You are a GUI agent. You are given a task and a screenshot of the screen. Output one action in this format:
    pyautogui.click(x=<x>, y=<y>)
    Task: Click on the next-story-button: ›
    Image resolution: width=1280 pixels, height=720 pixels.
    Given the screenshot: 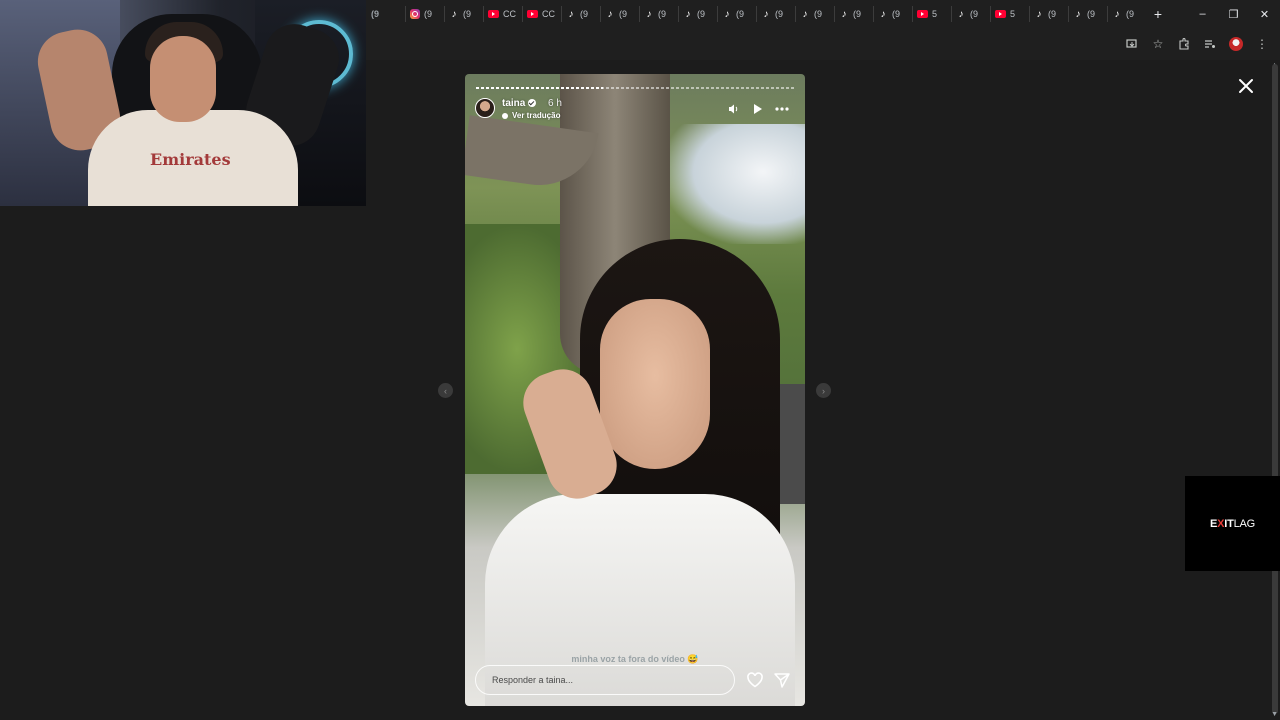 What is the action you would take?
    pyautogui.click(x=823, y=390)
    